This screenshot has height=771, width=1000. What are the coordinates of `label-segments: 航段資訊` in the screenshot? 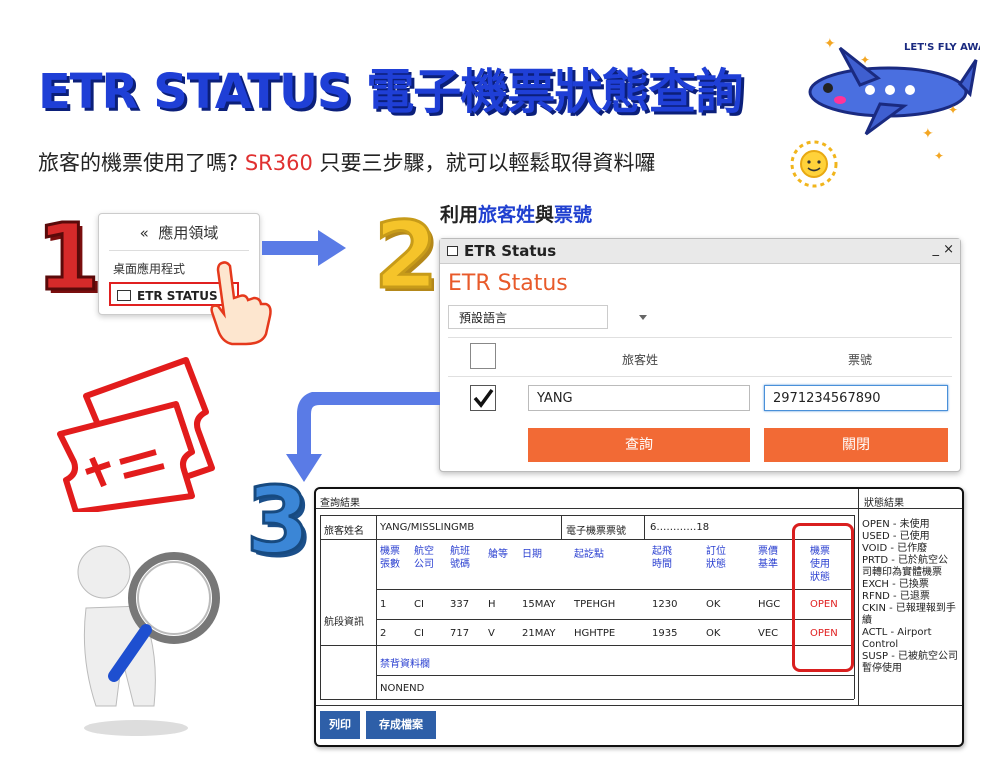 It's located at (344, 622).